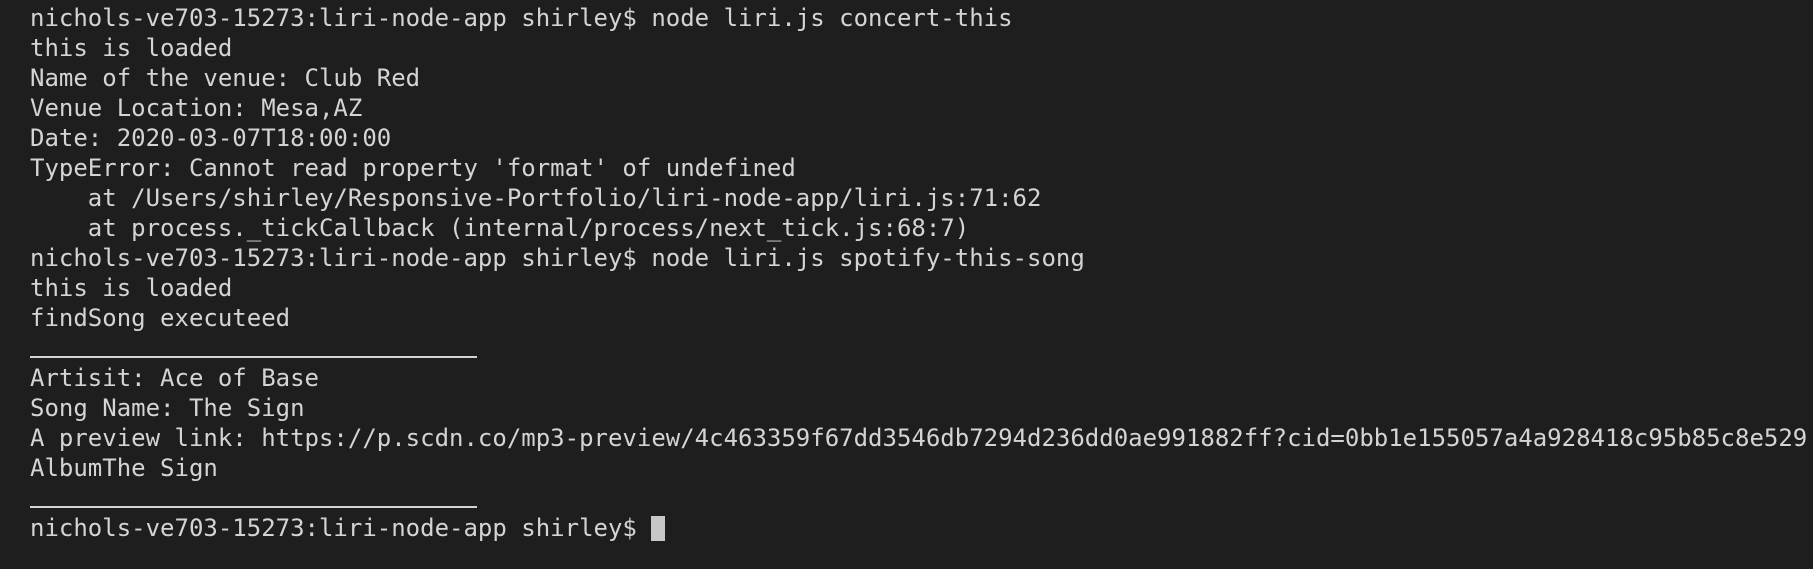 Image resolution: width=1813 pixels, height=569 pixels. I want to click on song-name-line: Song Name: The Sign, so click(167, 408).